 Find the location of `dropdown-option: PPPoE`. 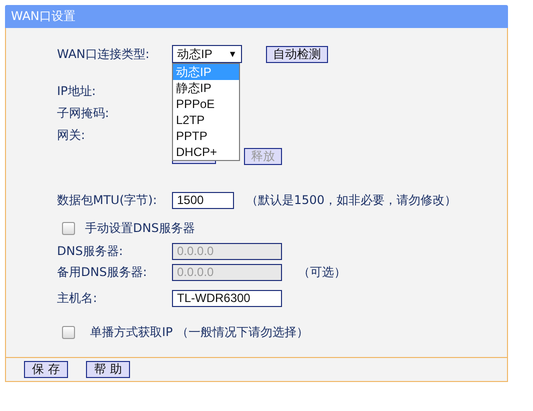

dropdown-option: PPPoE is located at coordinates (206, 104).